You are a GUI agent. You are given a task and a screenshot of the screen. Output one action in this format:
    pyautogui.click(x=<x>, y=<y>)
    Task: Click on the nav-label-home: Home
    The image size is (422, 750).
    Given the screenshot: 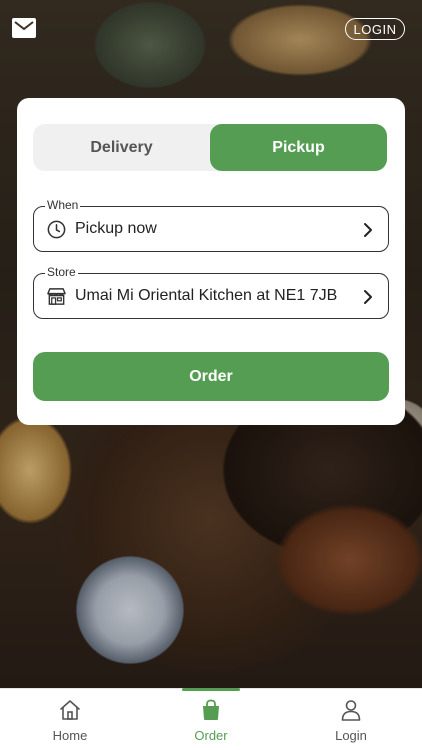 What is the action you would take?
    pyautogui.click(x=70, y=735)
    